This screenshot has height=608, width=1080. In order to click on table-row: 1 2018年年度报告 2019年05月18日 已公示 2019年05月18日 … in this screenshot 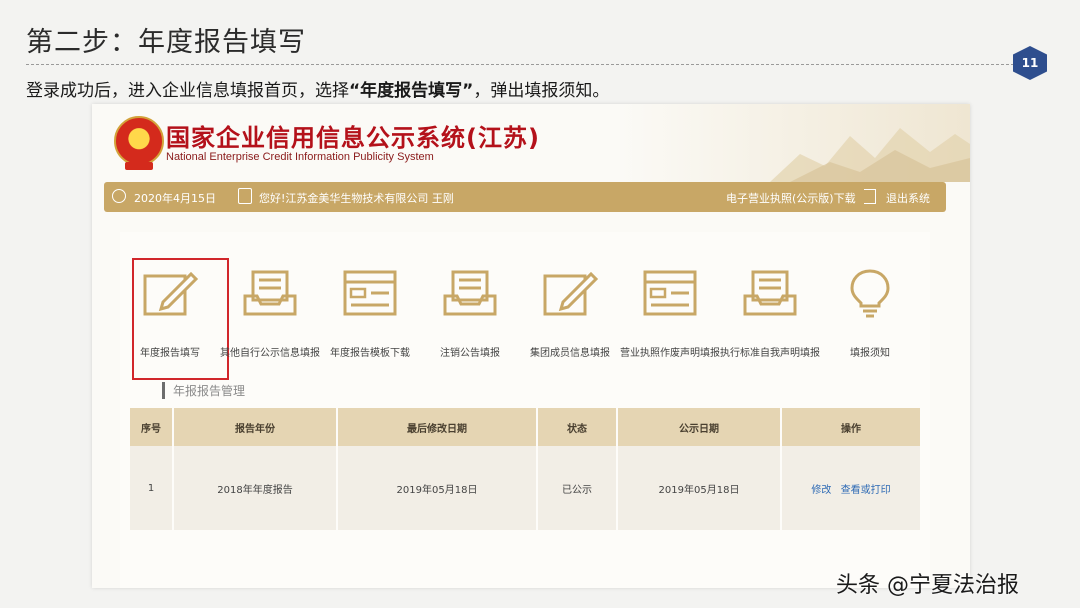, I will do `click(526, 488)`.